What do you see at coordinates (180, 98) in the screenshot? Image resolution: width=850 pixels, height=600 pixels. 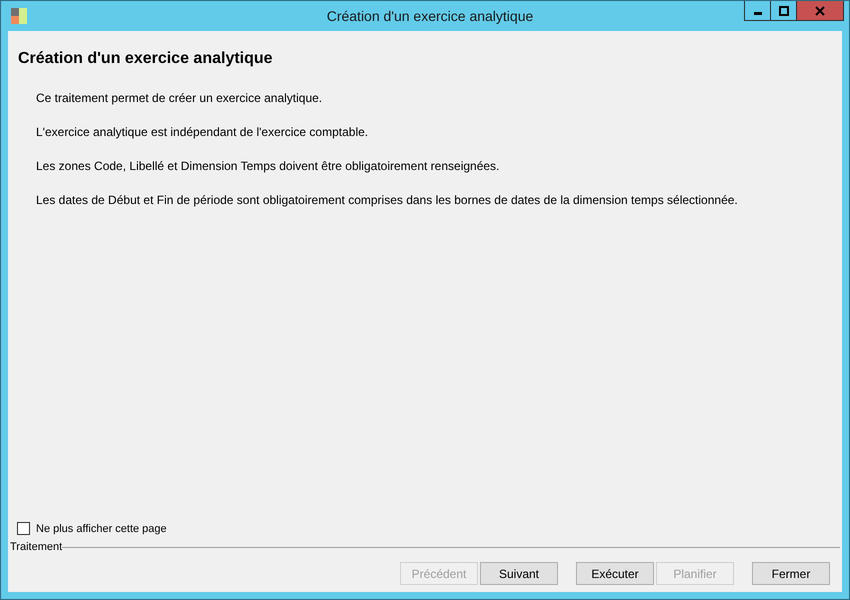 I see `description-text: Ce traitement permet de créer un exercice analytique.` at bounding box center [180, 98].